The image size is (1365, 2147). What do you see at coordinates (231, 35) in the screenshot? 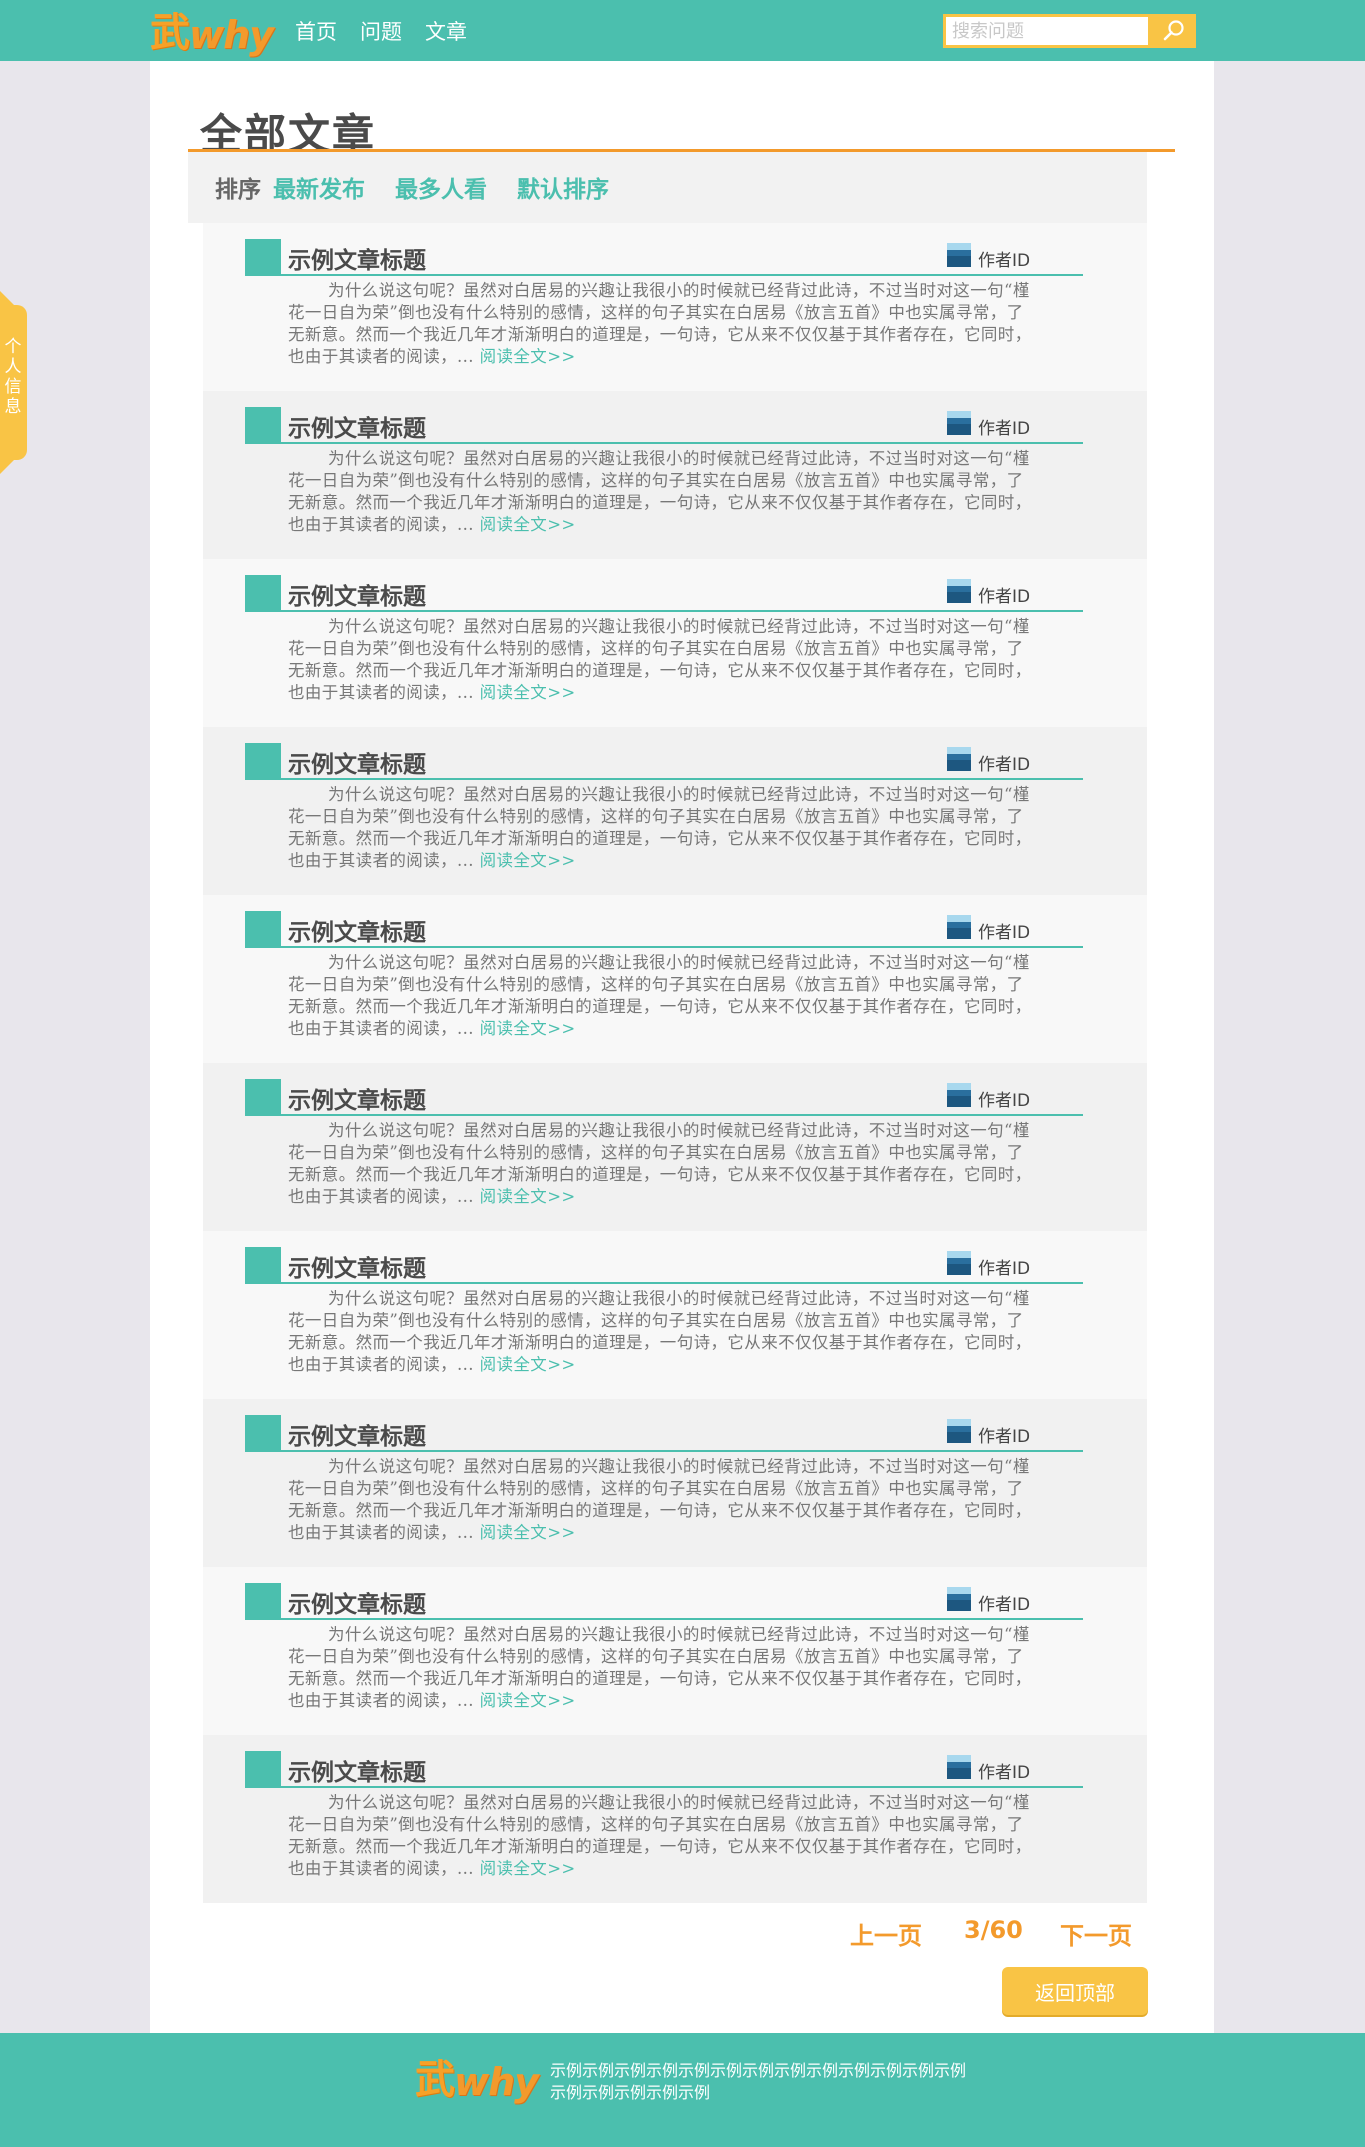
I see `logo-why: why` at bounding box center [231, 35].